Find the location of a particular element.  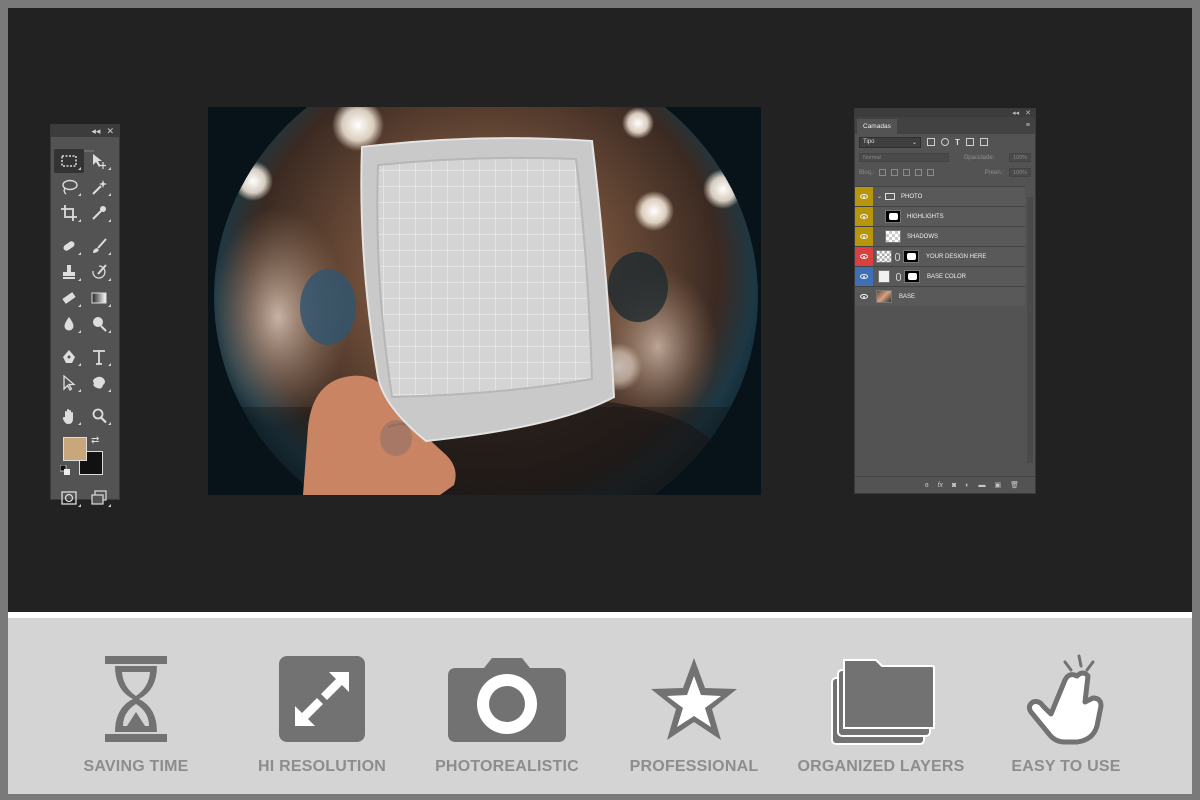

layer-name: PHOTO is located at coordinates (912, 196).